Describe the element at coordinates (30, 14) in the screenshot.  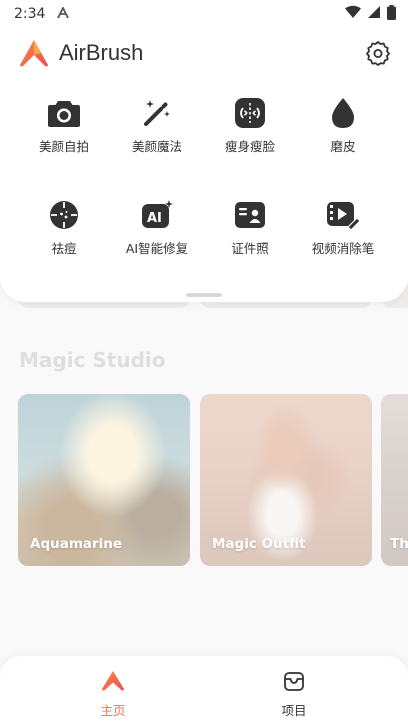
I see `status-time: 2:34` at that location.